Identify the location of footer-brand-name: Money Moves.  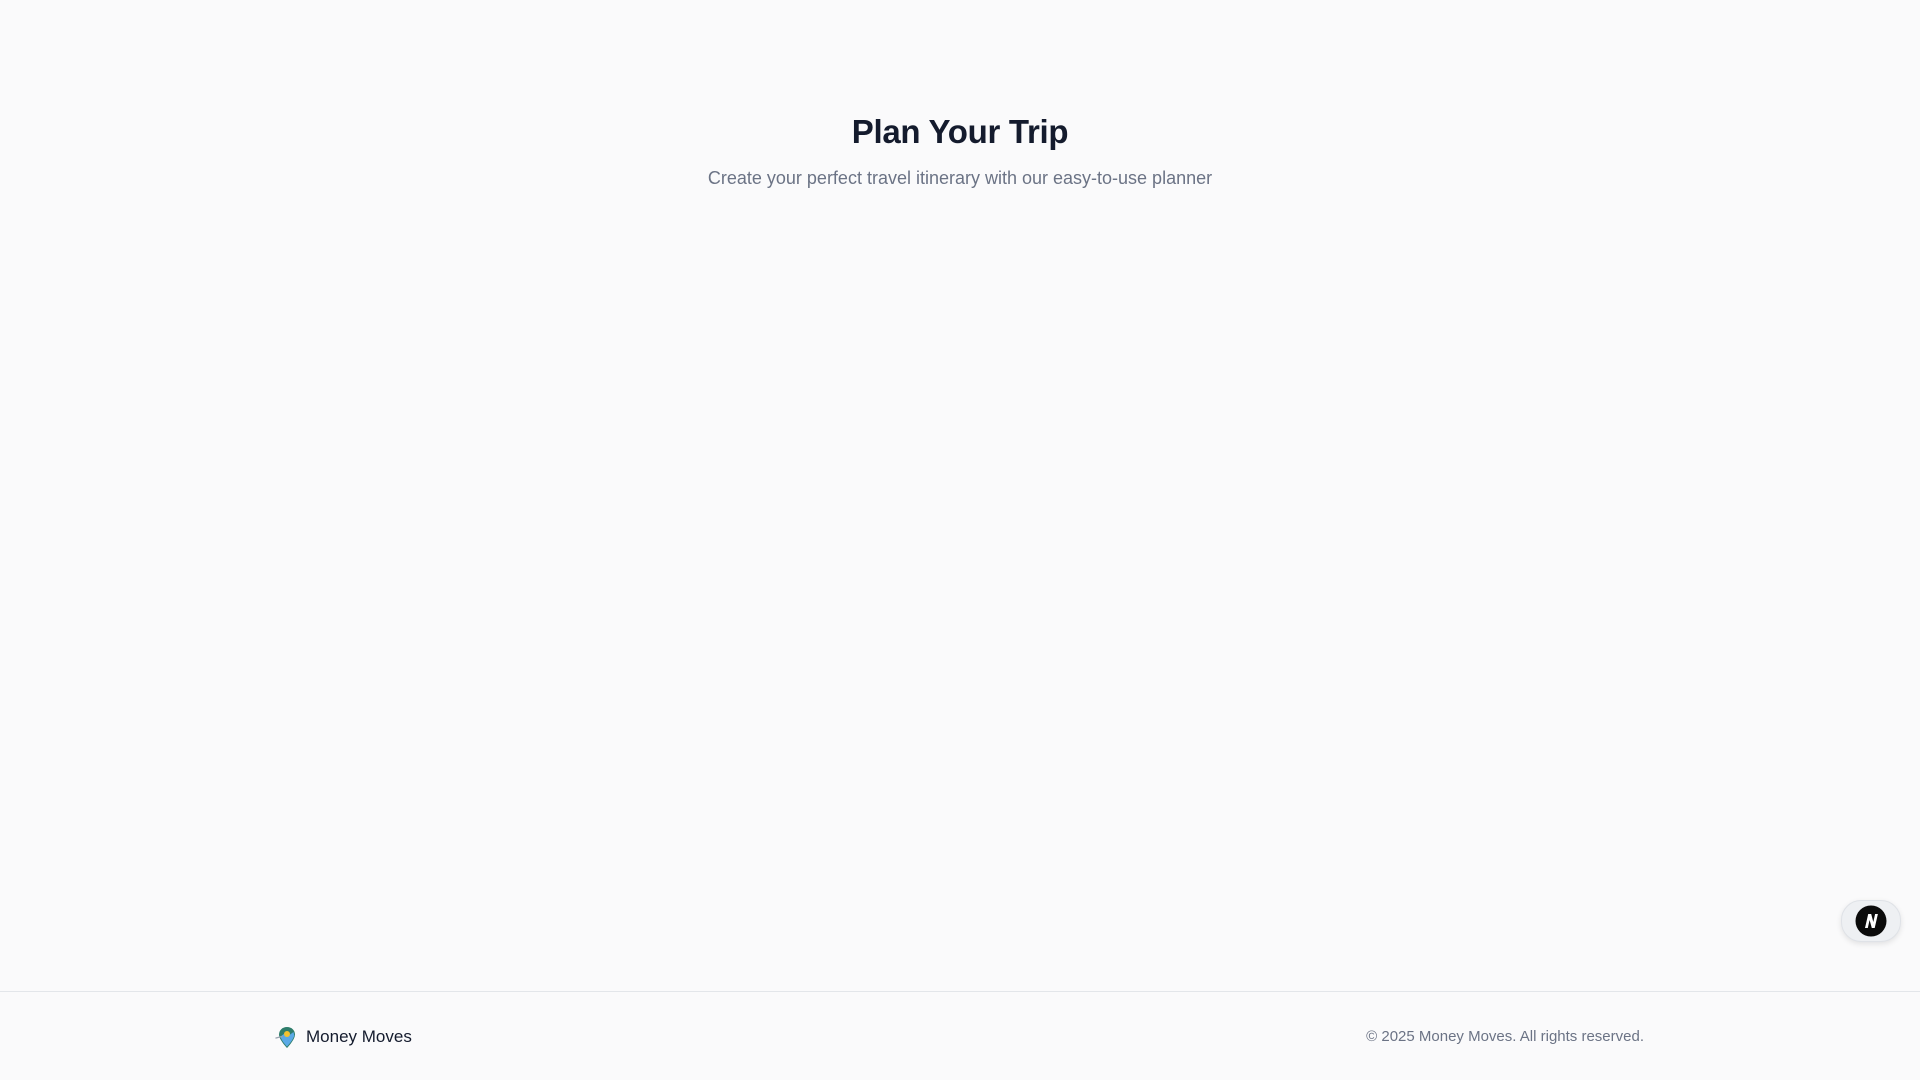
(359, 1036).